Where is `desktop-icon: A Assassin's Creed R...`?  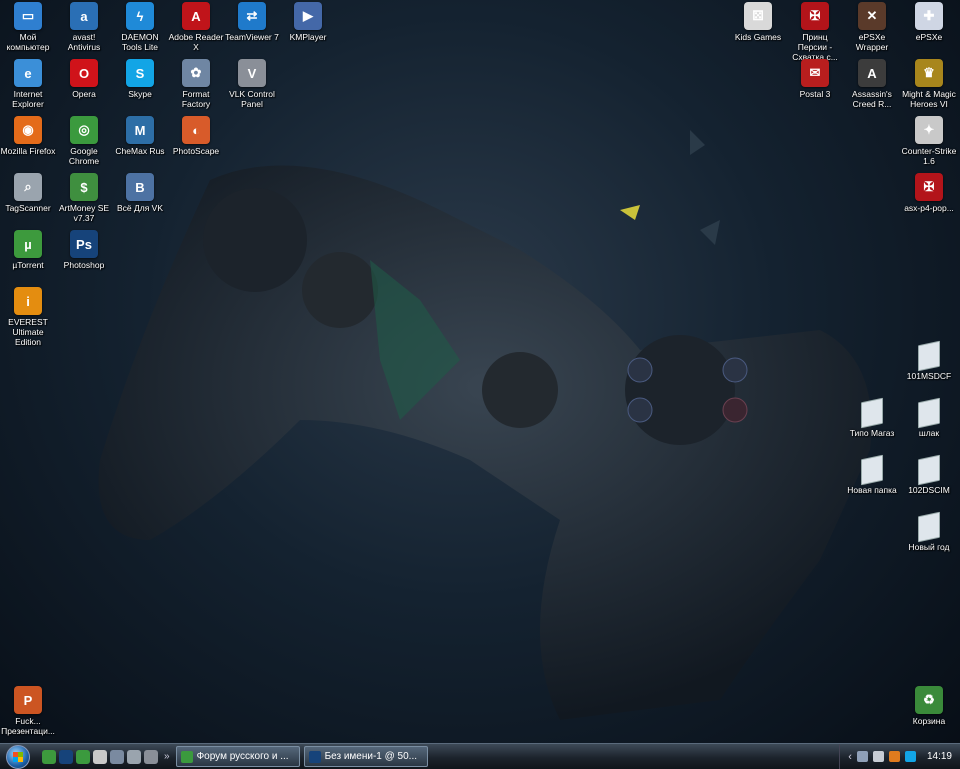 desktop-icon: A Assassin's Creed R... is located at coordinates (872, 84).